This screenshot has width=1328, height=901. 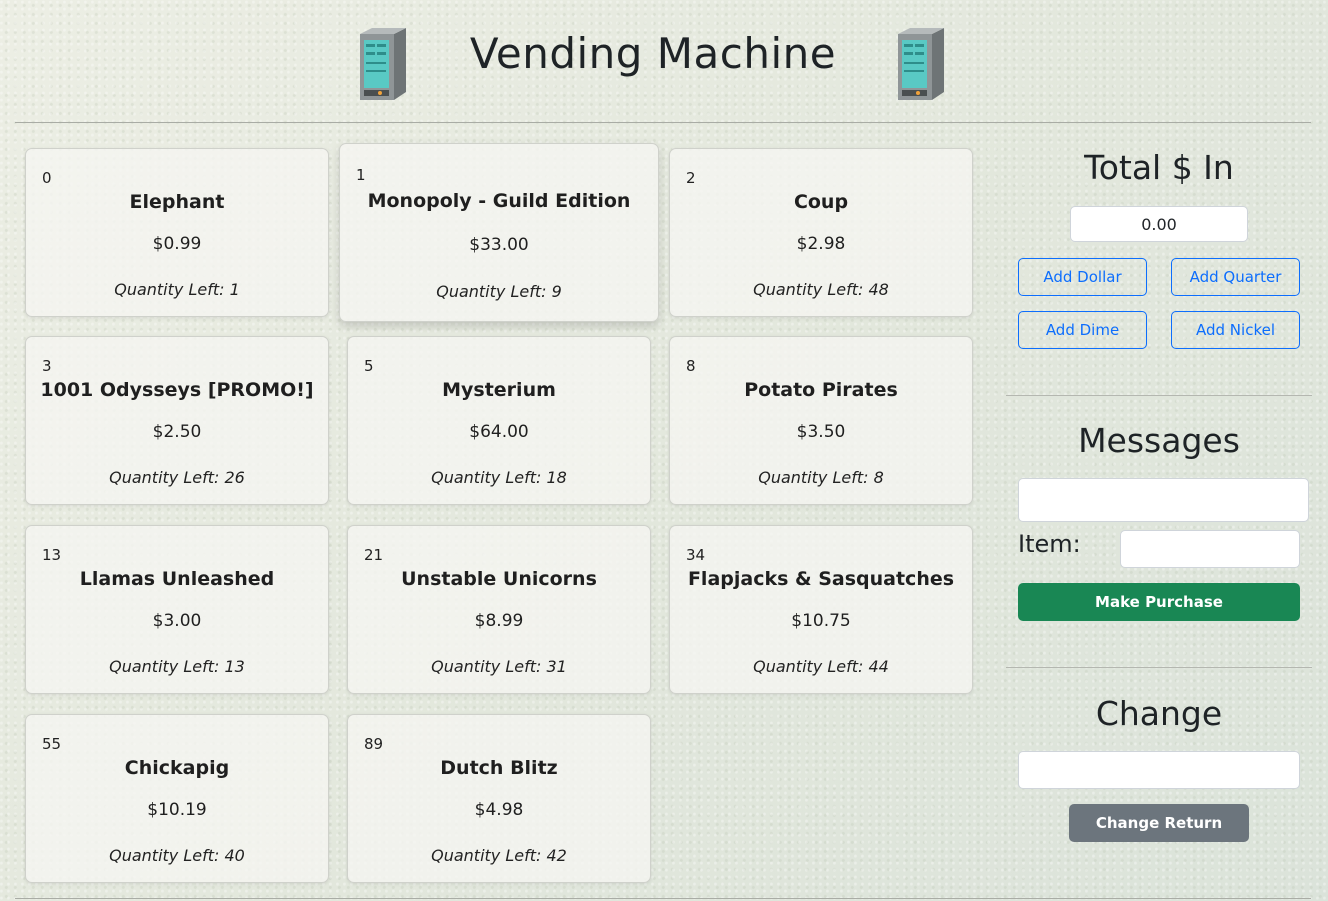 I want to click on item-quantity: Quantity Left: 26, so click(x=177, y=477).